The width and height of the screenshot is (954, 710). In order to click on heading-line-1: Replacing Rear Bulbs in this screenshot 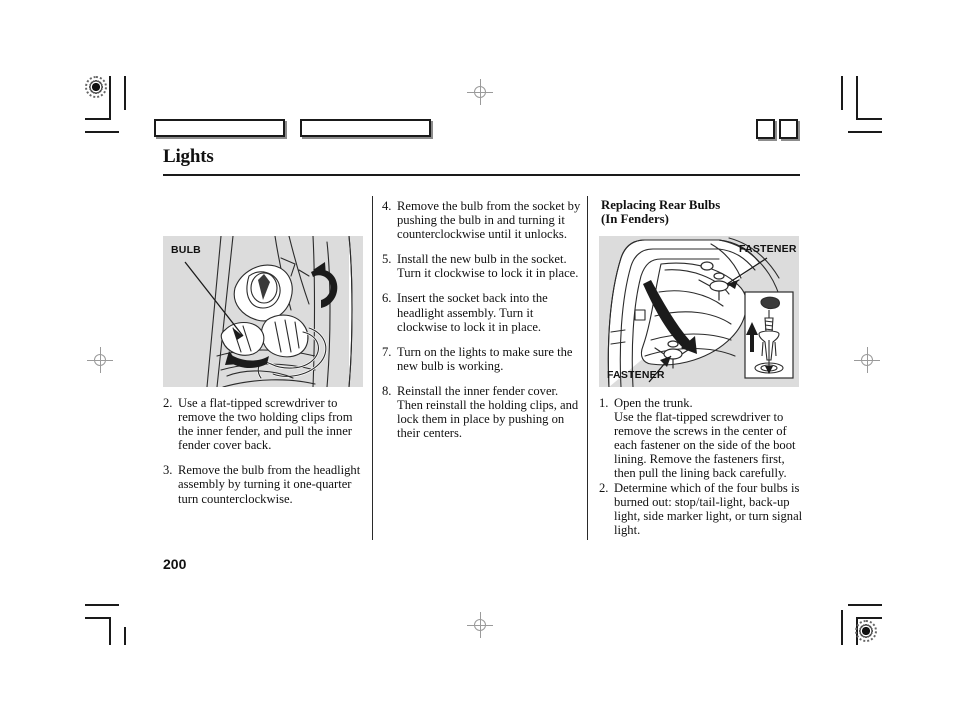, I will do `click(661, 205)`.